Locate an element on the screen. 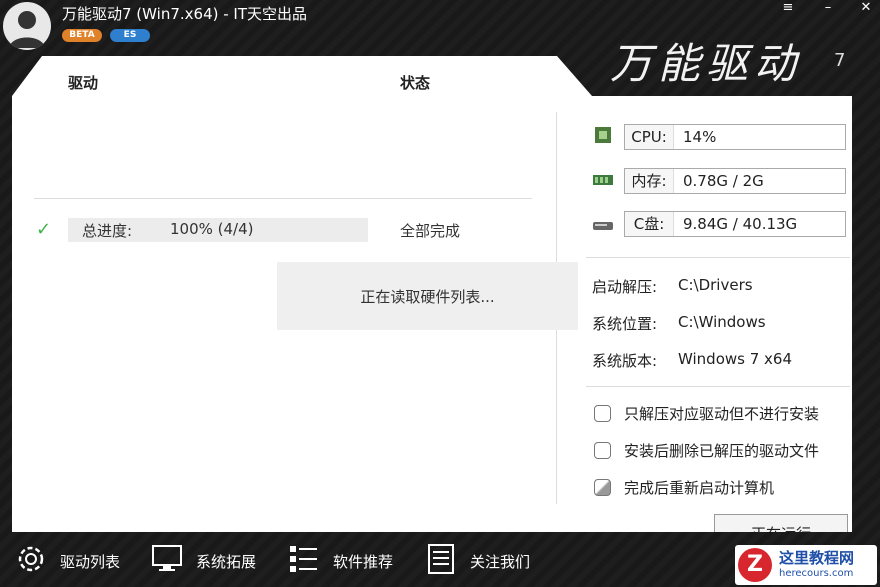 Image resolution: width=880 pixels, height=587 pixels. progress-value: 100% (4/4) is located at coordinates (212, 229).